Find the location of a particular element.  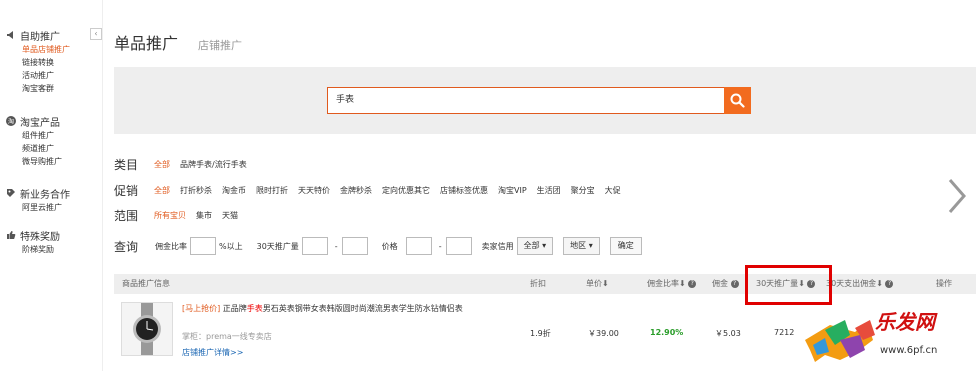

product-thumbnail is located at coordinates (147, 329).